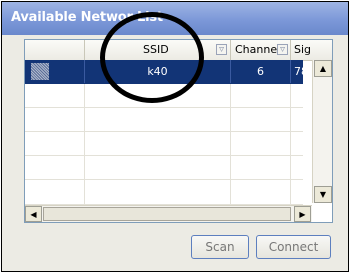  What do you see at coordinates (302, 214) in the screenshot?
I see `scroll-right-button: ▶` at bounding box center [302, 214].